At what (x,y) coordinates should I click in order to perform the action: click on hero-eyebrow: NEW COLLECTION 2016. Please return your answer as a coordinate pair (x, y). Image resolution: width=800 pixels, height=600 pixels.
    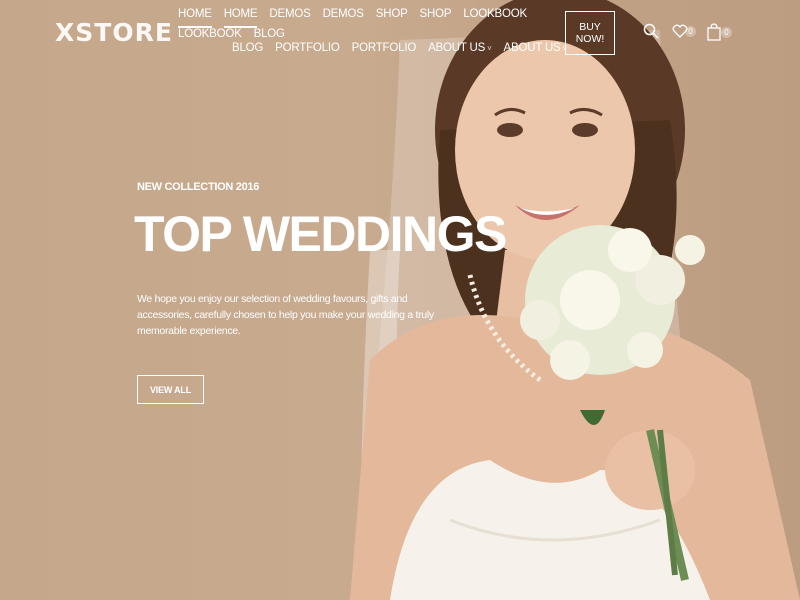
    Looking at the image, I should click on (198, 187).